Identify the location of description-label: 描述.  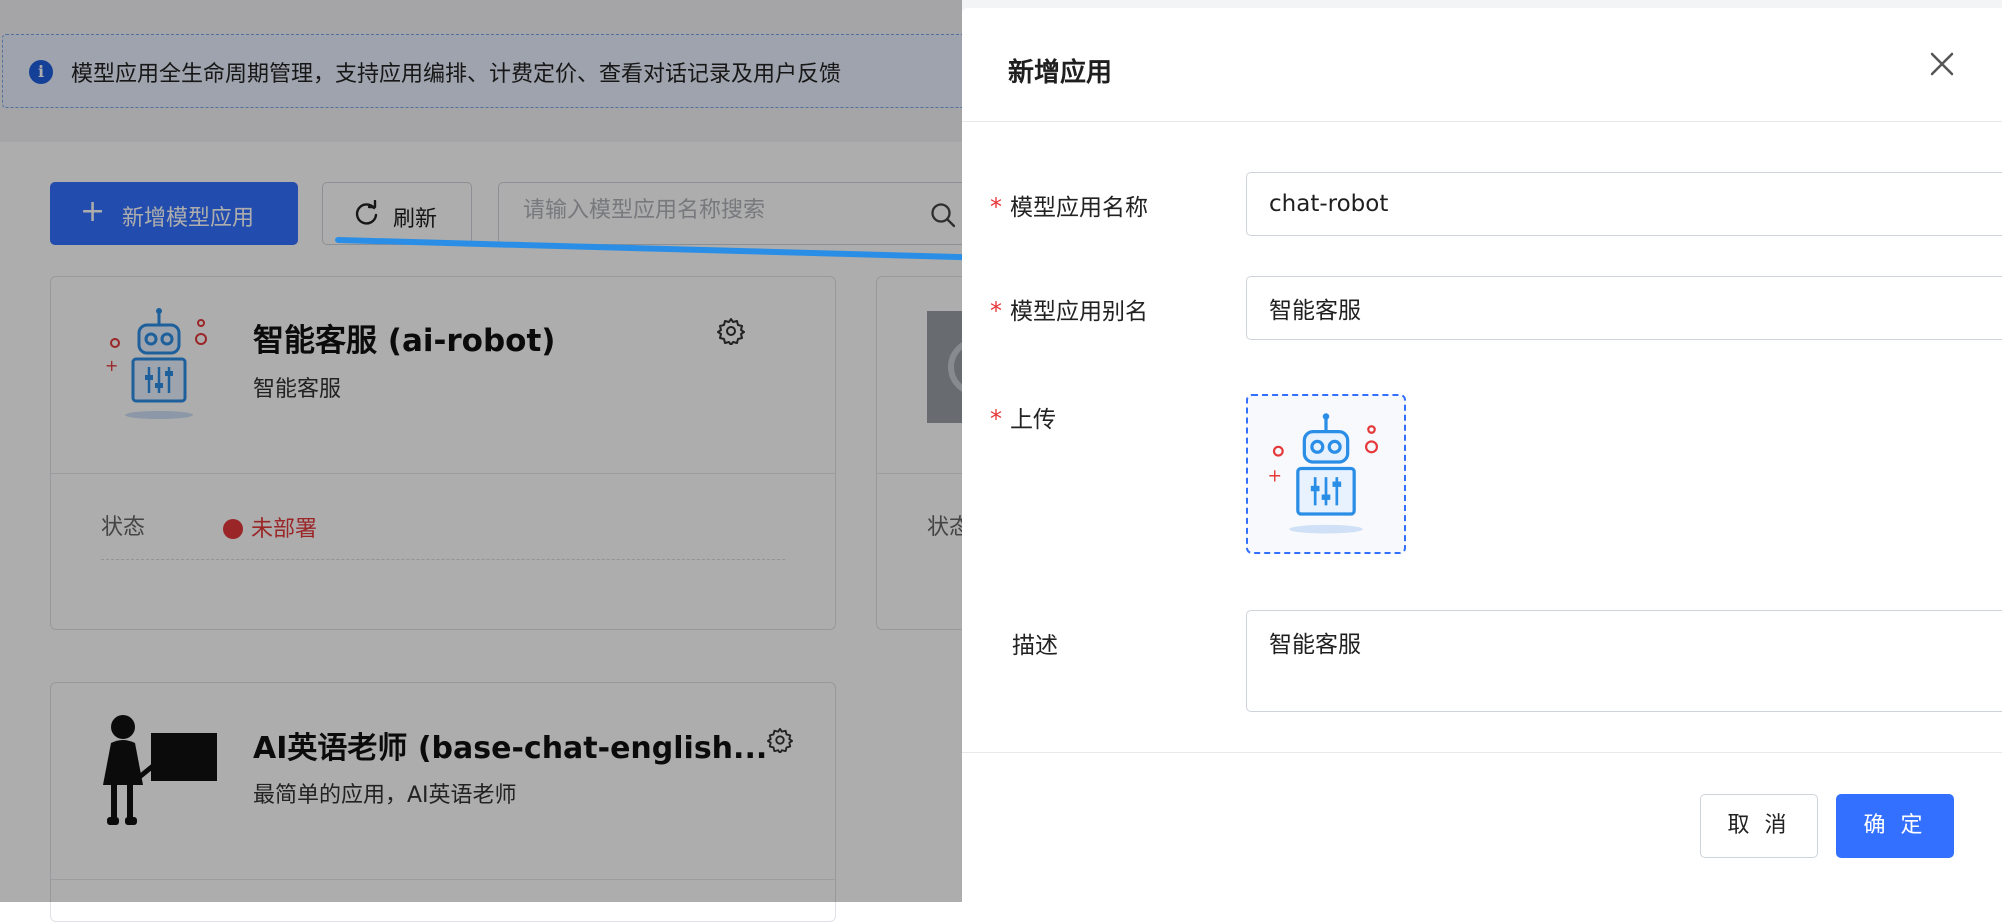
(1024, 643).